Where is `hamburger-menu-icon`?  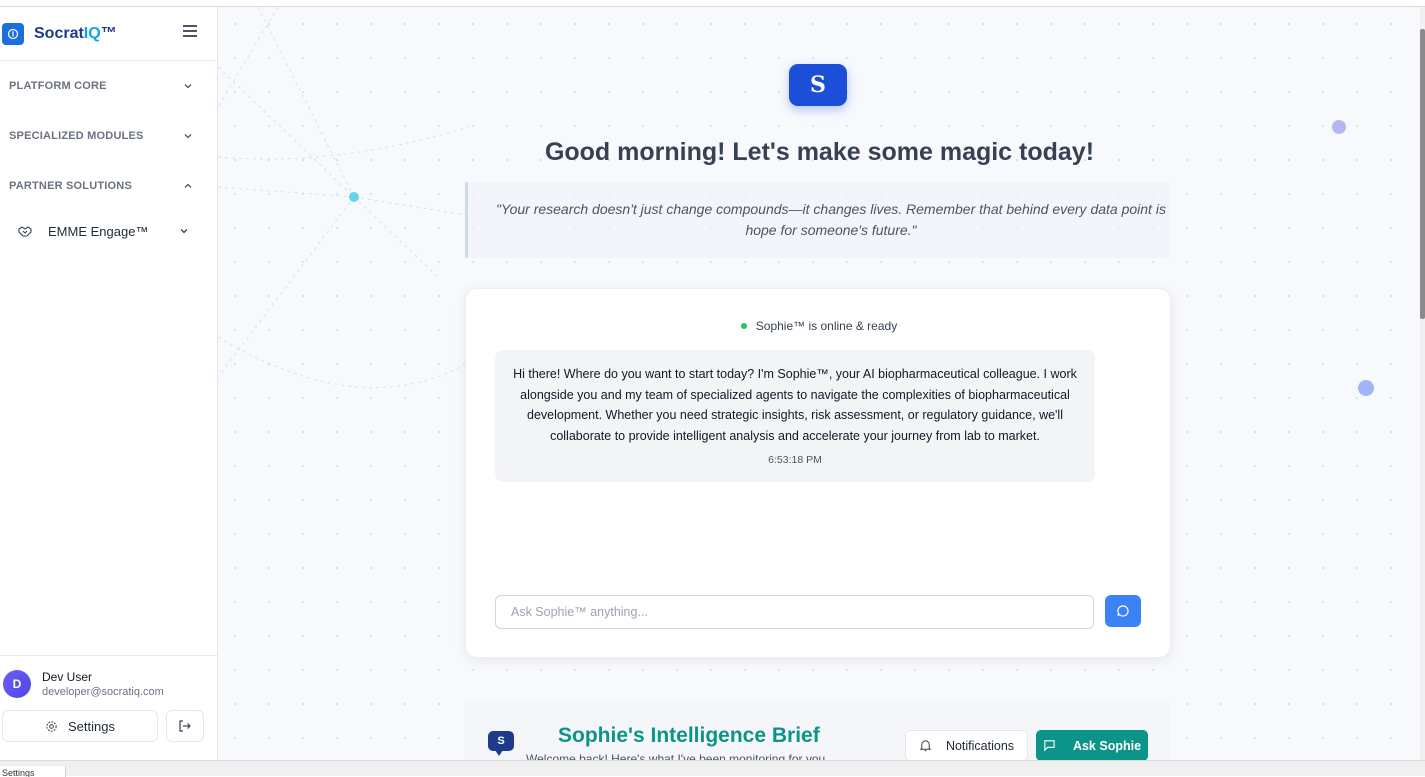
hamburger-menu-icon is located at coordinates (190, 32).